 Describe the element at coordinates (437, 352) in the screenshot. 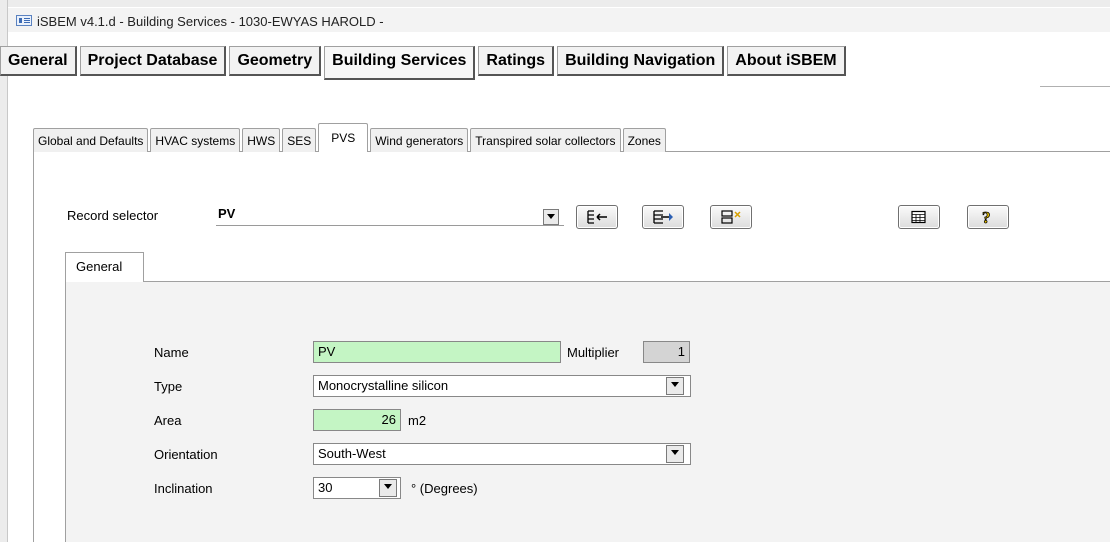

I see `name-field: PV` at that location.